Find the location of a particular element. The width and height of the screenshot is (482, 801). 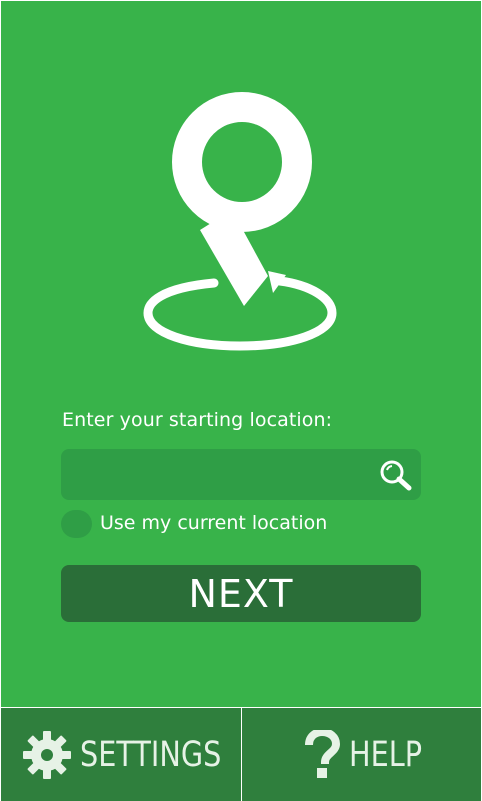

location-search-box is located at coordinates (241, 475).